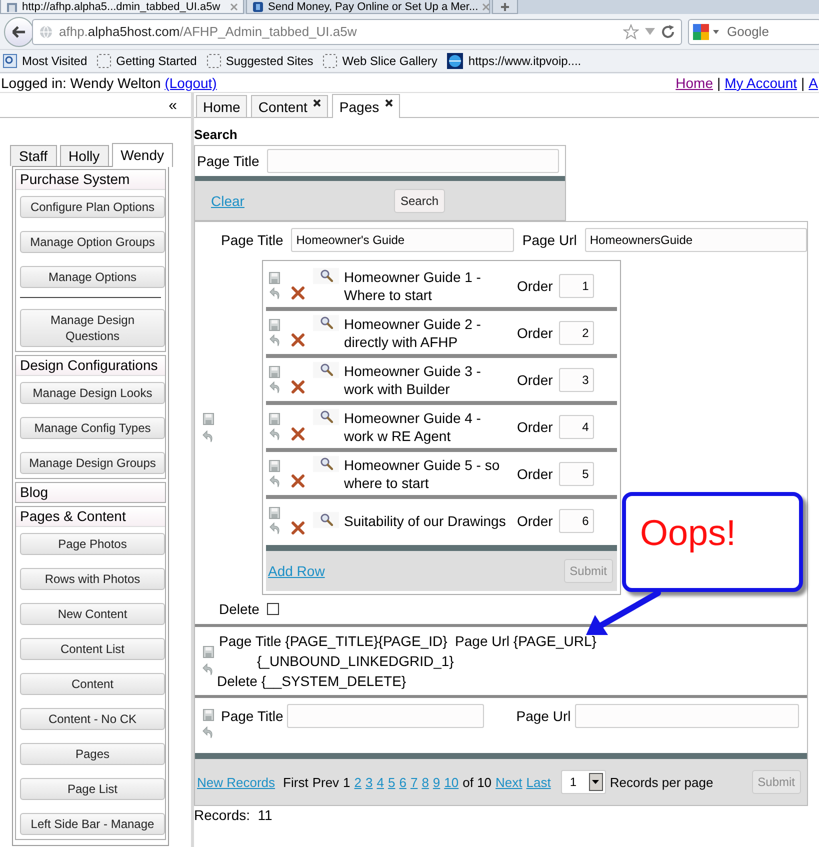 Image resolution: width=819 pixels, height=847 pixels. Describe the element at coordinates (357, 31) in the screenshot. I see `address-field: afhp.alpha5host.com/AFHP_Admin_tabbed_UI.a5w` at that location.